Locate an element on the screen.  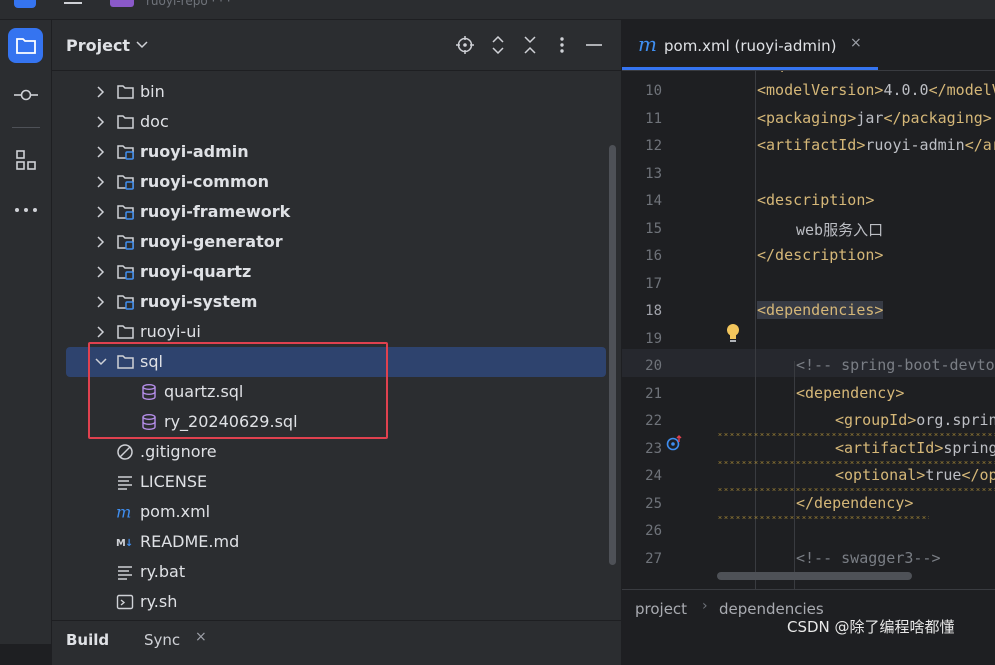
tree-item-ruoyi-quartz: ruoyi-quartz is located at coordinates (330, 272).